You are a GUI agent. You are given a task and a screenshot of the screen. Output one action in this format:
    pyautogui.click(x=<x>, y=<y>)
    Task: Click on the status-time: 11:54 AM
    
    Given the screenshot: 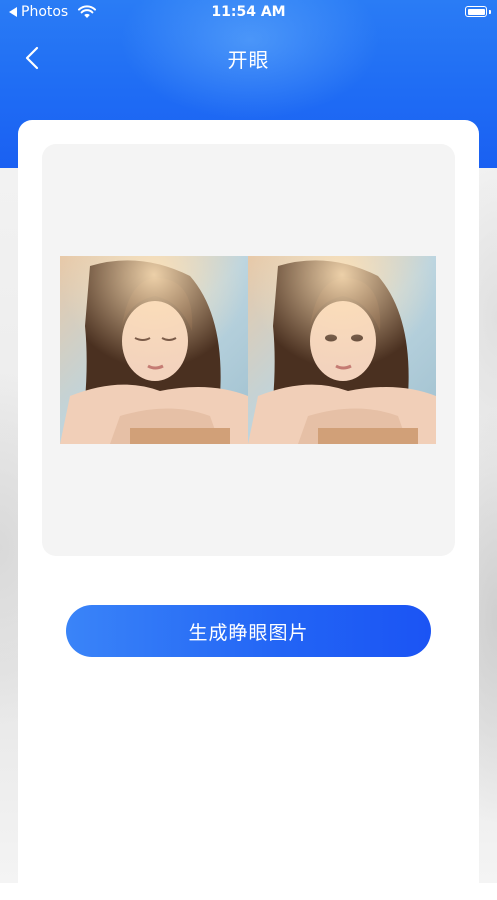 What is the action you would take?
    pyautogui.click(x=248, y=12)
    